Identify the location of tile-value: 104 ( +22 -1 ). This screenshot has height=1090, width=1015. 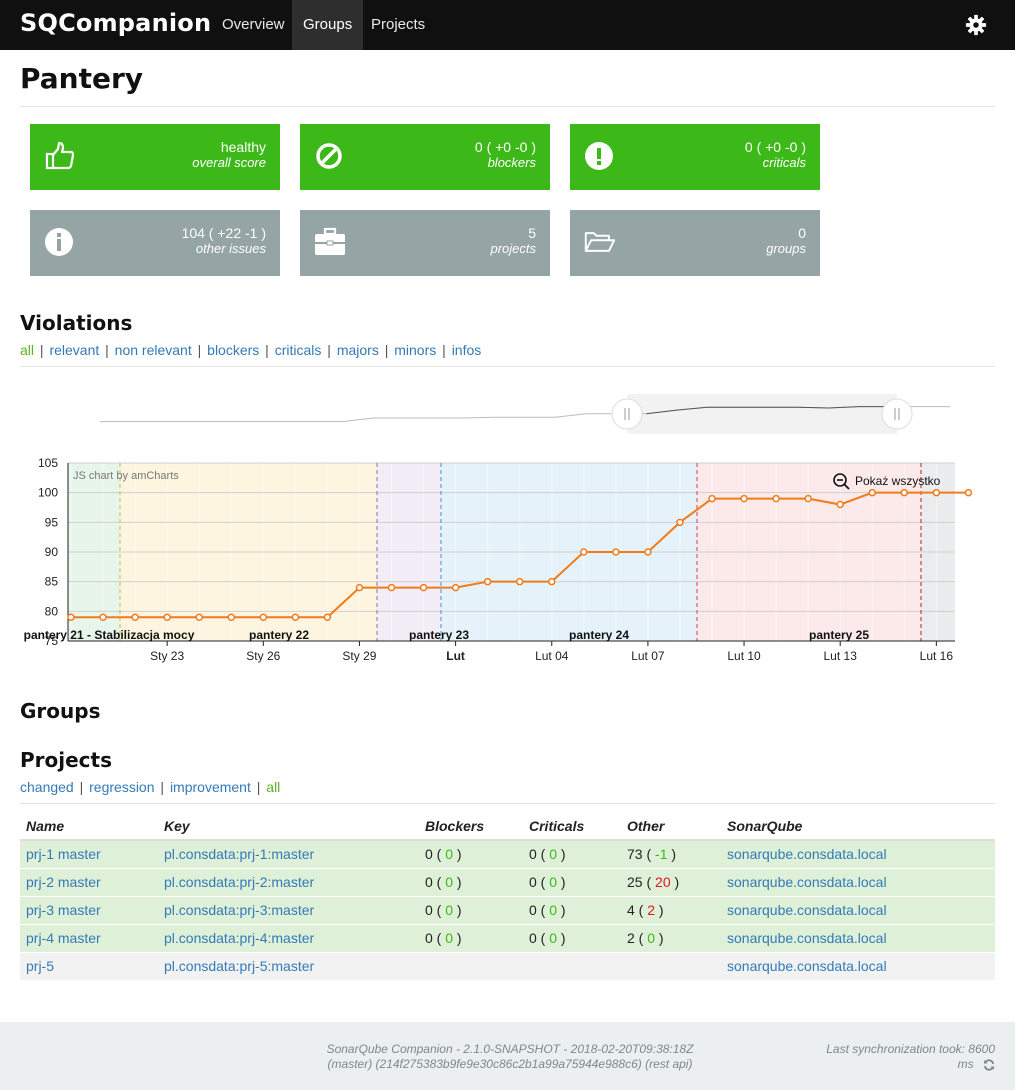
(223, 233).